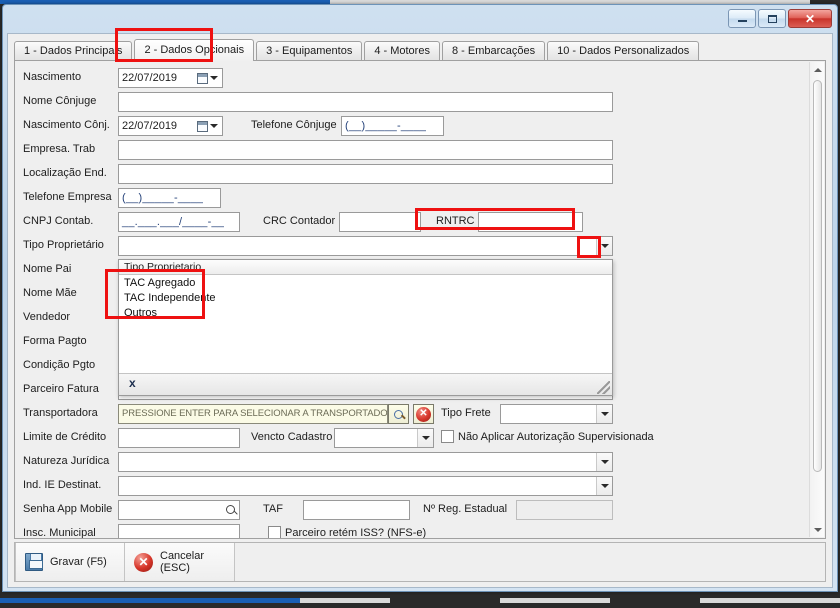 The image size is (840, 608). What do you see at coordinates (365, 486) in the screenshot?
I see `ind-ie-destinat-combobox` at bounding box center [365, 486].